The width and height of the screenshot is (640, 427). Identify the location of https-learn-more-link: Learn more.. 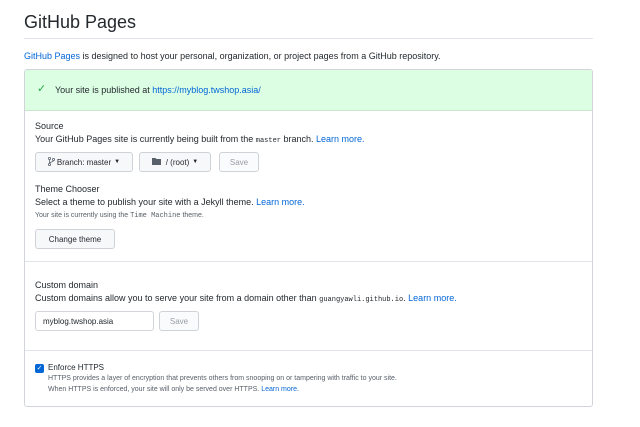
(280, 389).